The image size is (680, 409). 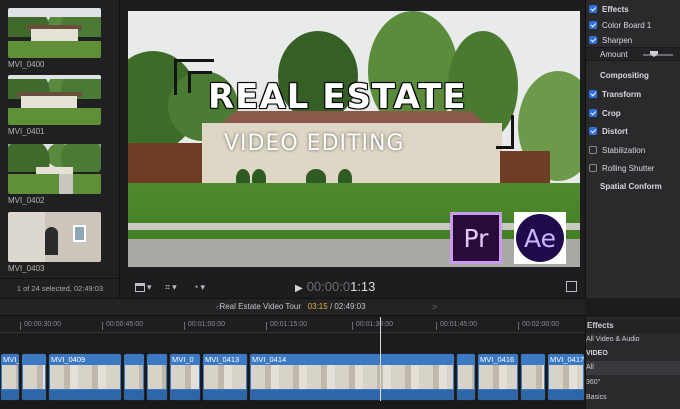 I want to click on timecode-display: ▶ 00:00:01:13, so click(x=335, y=286).